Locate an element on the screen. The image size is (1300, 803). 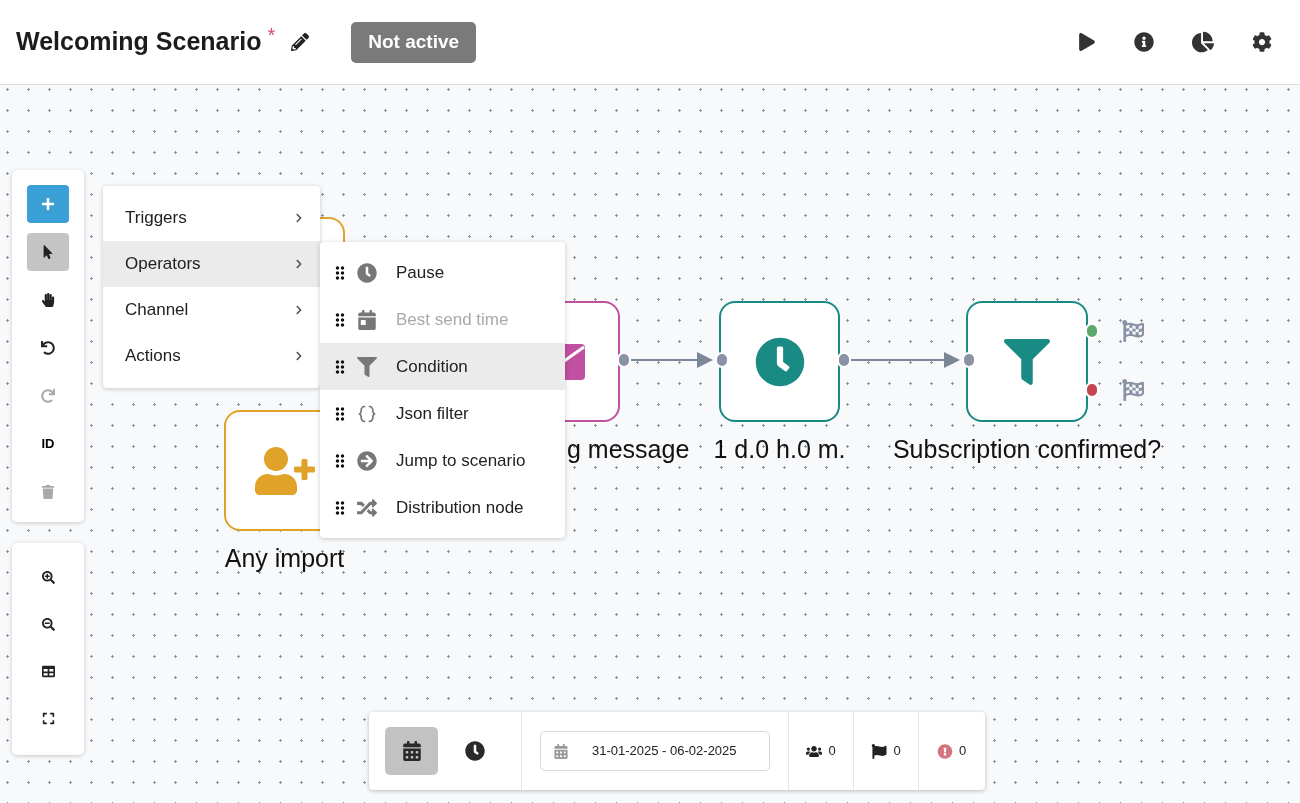
settings-button is located at coordinates (1262, 42).